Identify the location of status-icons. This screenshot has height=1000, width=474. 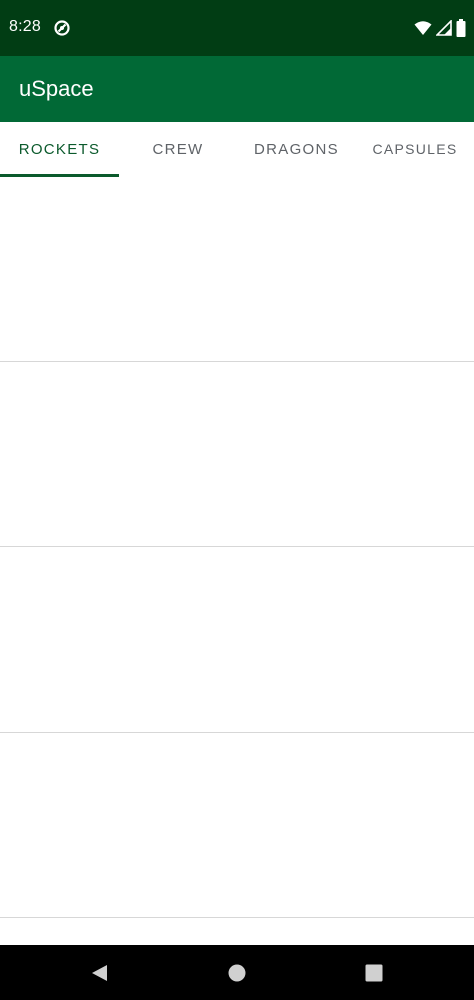
(440, 28).